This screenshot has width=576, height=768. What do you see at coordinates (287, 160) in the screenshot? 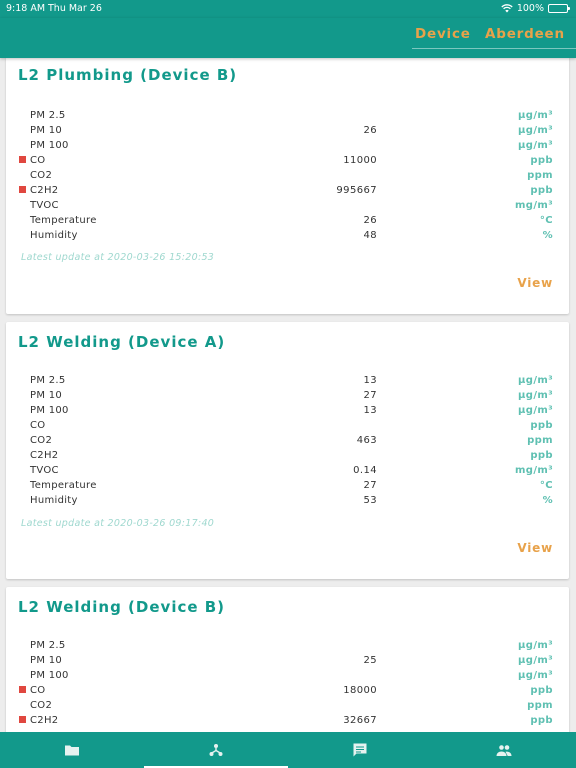
I see `reading-row: CO 11000 ppb` at bounding box center [287, 160].